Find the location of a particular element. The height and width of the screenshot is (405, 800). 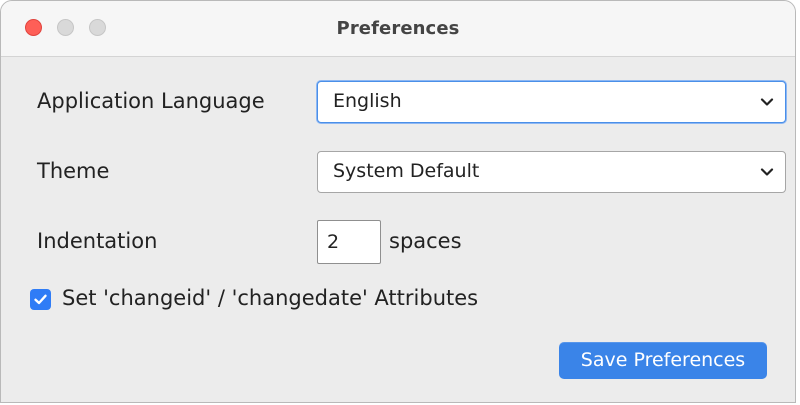

indentation-unit: spaces is located at coordinates (425, 241).